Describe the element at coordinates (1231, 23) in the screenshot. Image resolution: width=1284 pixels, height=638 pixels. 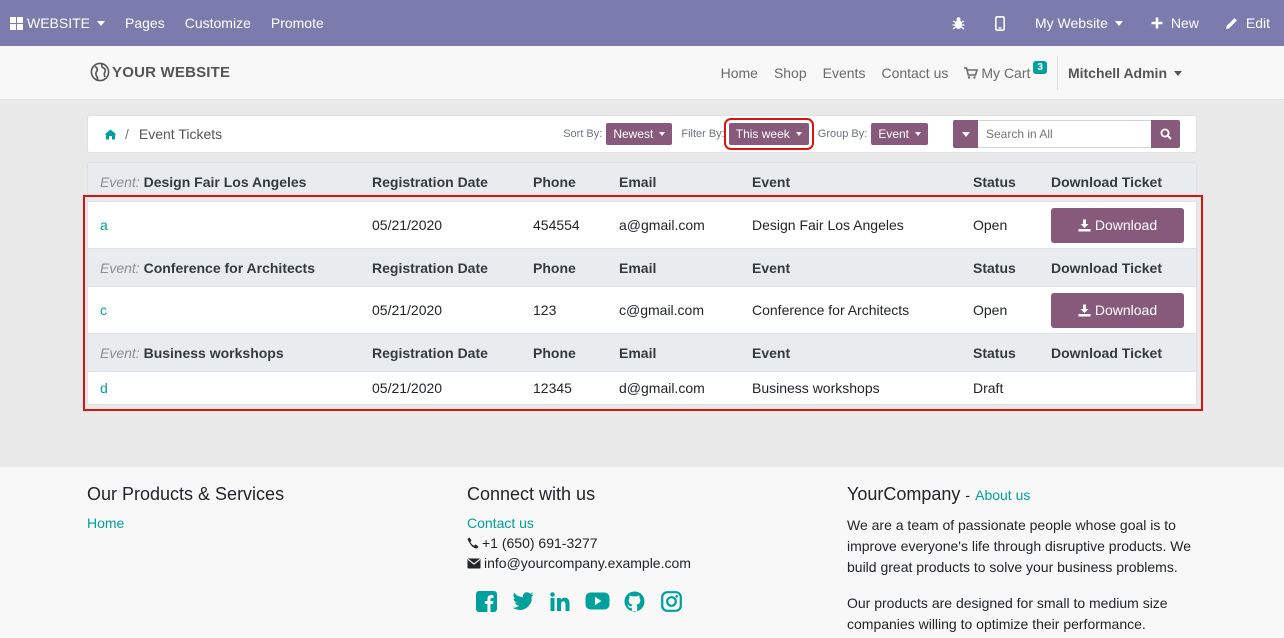
I see `pencil-icon` at that location.